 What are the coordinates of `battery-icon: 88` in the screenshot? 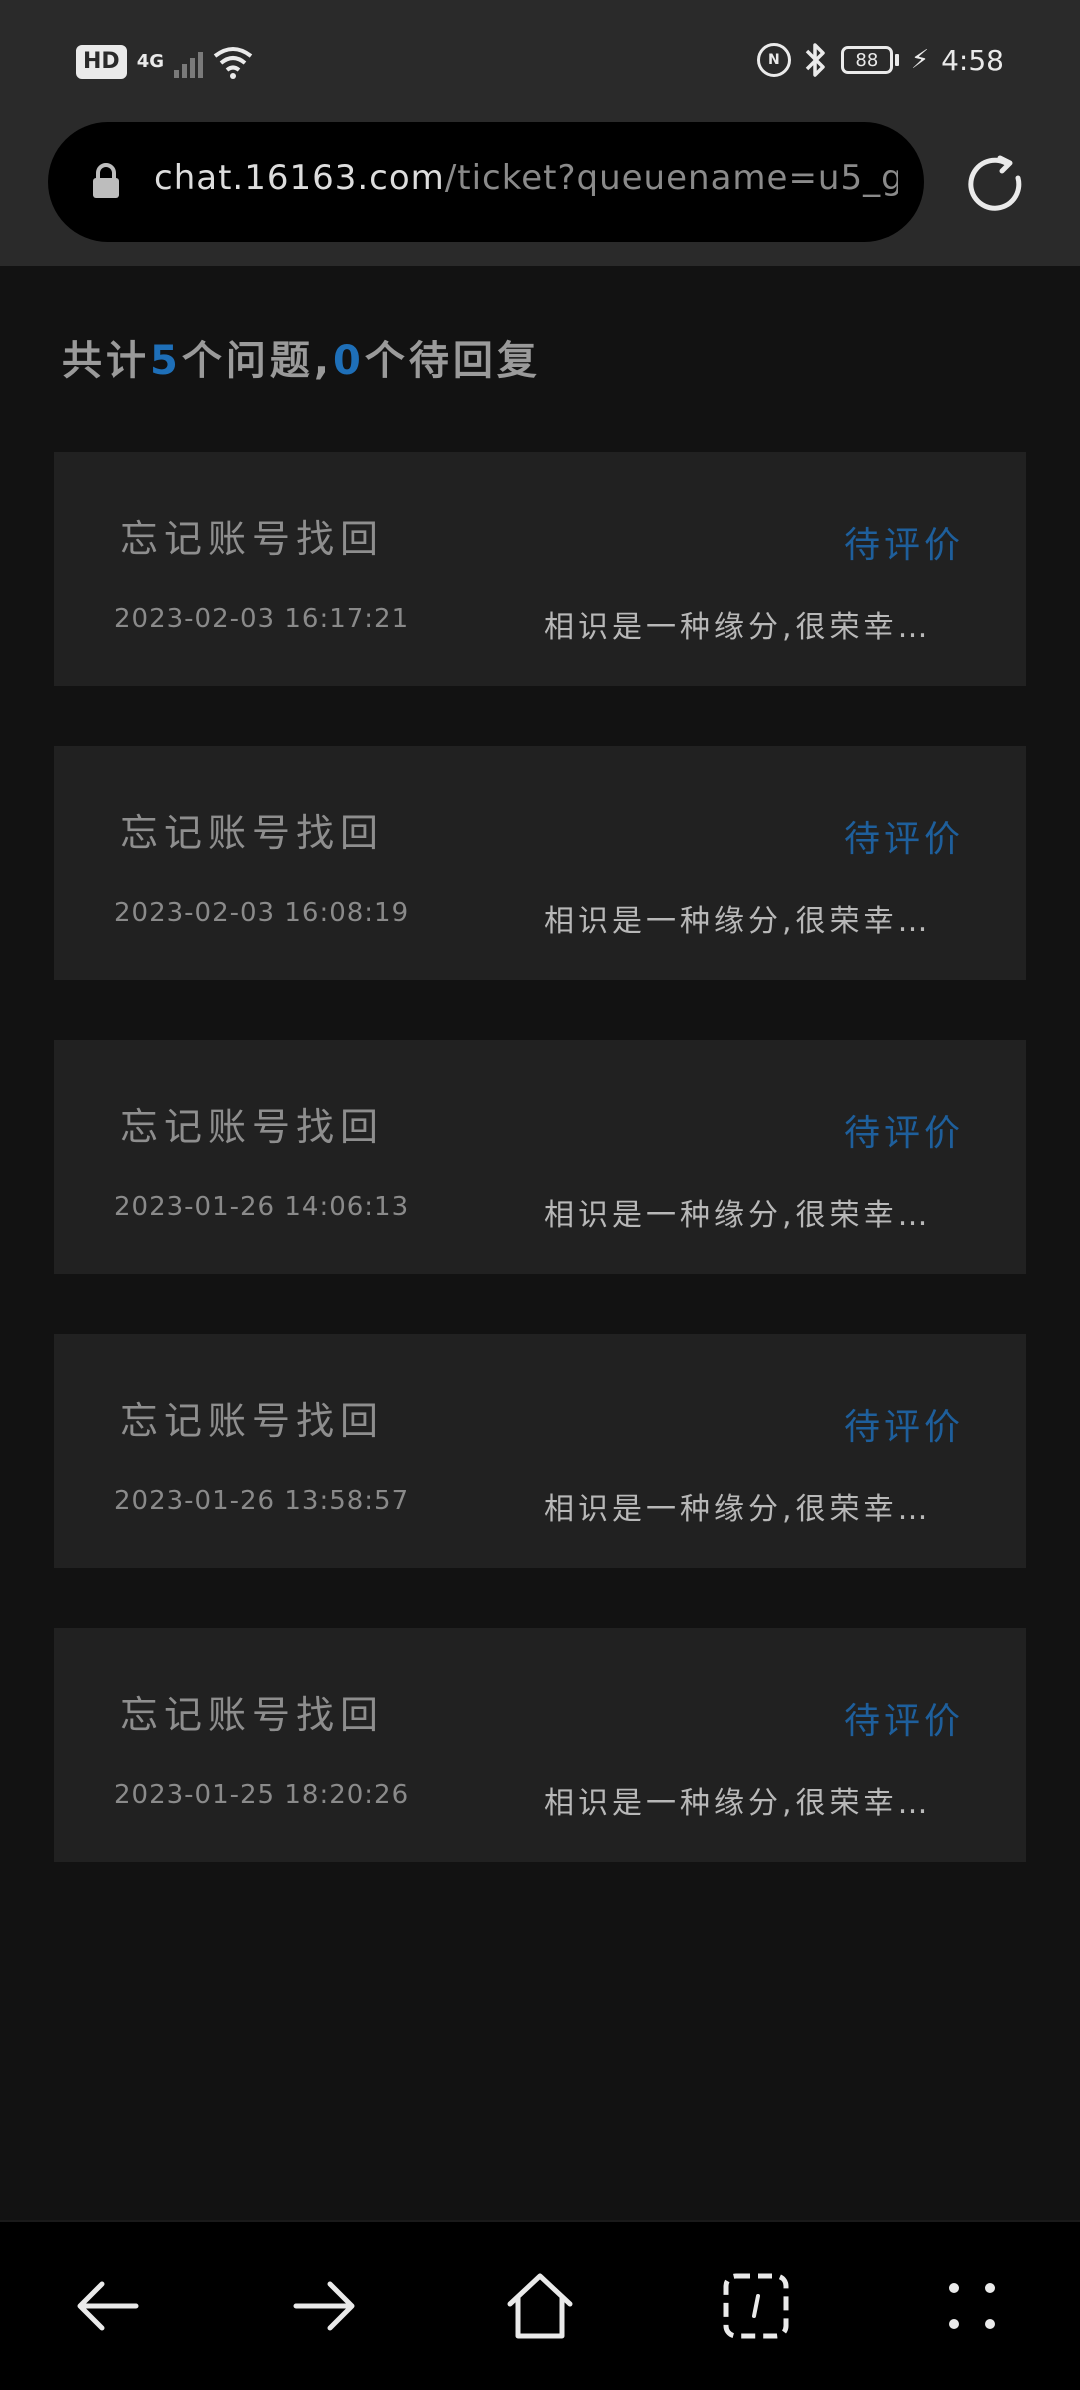 It's located at (869, 60).